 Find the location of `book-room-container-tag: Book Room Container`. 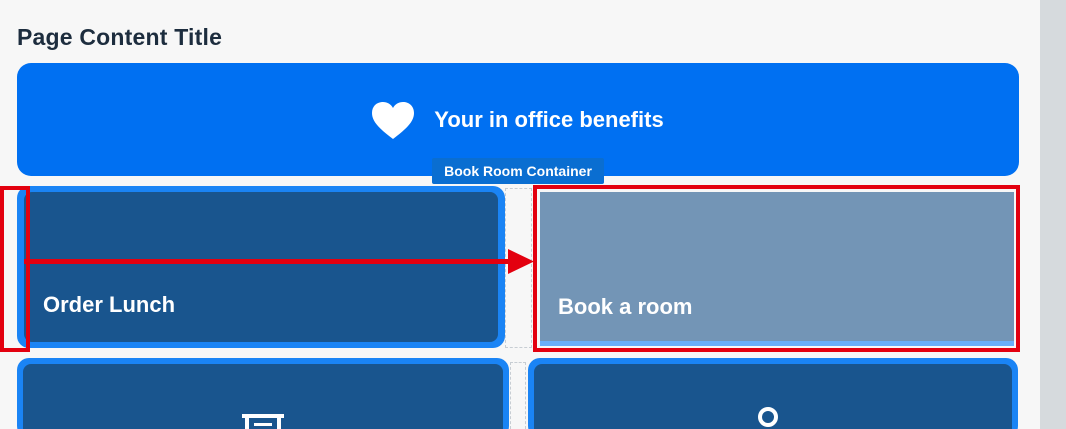

book-room-container-tag: Book Room Container is located at coordinates (518, 171).